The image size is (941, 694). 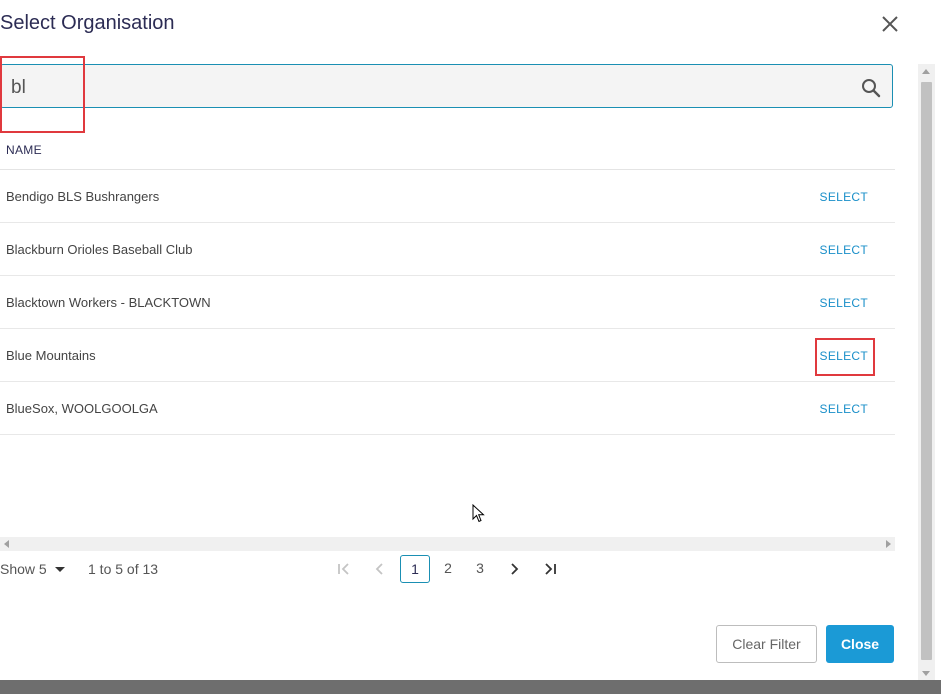 What do you see at coordinates (550, 569) in the screenshot?
I see `last-page-icon` at bounding box center [550, 569].